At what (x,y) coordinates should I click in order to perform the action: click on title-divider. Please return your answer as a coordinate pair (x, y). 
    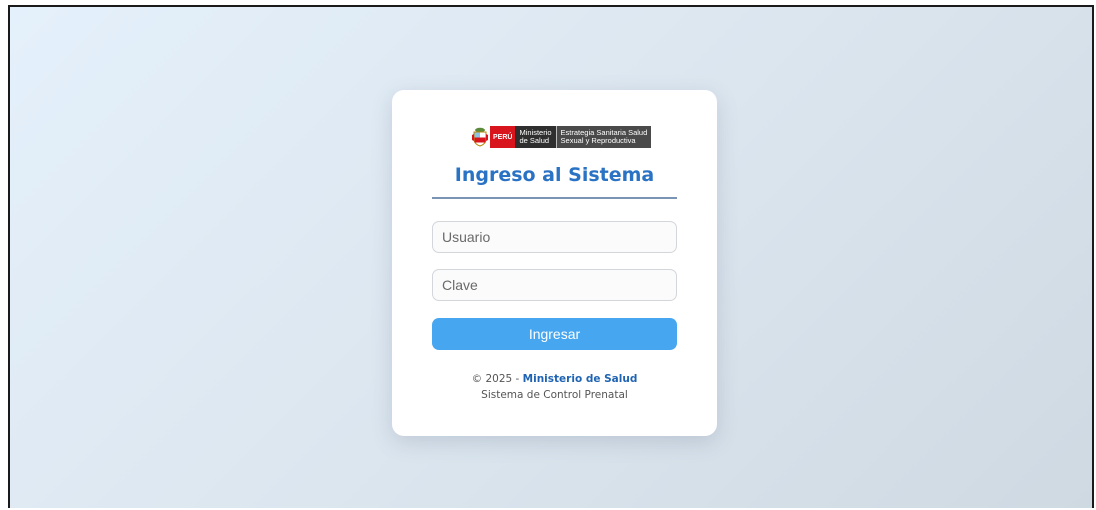
    Looking at the image, I should click on (554, 198).